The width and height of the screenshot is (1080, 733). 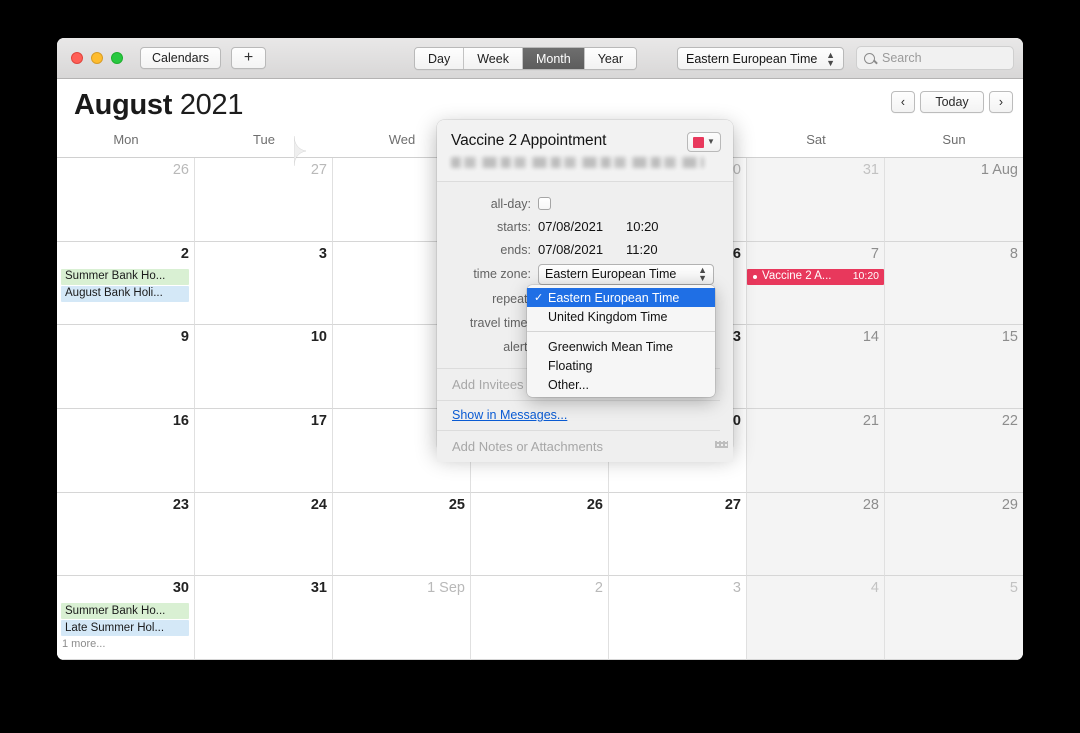 What do you see at coordinates (126, 367) in the screenshot?
I see `day-cell: 9` at bounding box center [126, 367].